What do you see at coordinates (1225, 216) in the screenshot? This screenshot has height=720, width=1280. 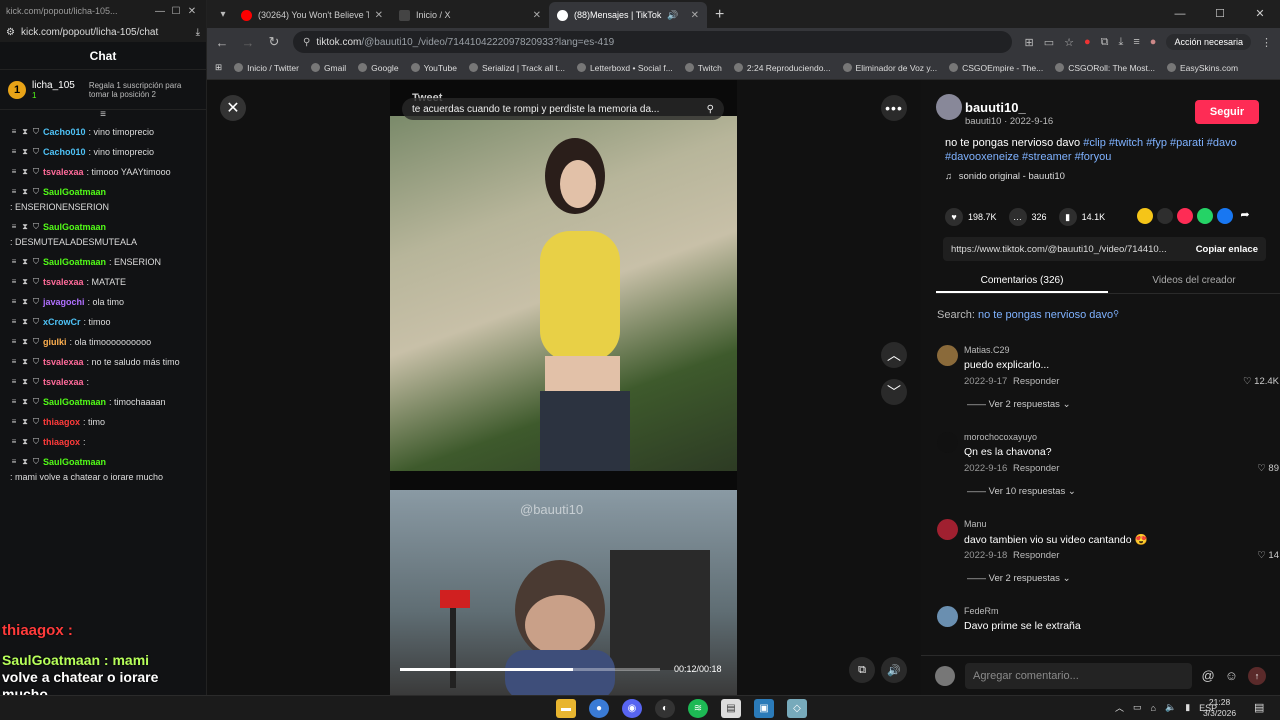 I see `facebook-icon` at bounding box center [1225, 216].